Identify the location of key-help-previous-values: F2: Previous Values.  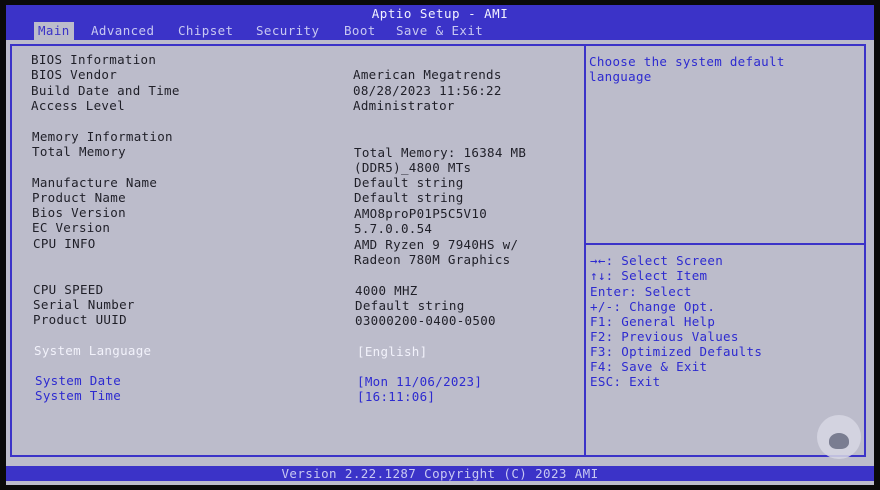
(664, 336).